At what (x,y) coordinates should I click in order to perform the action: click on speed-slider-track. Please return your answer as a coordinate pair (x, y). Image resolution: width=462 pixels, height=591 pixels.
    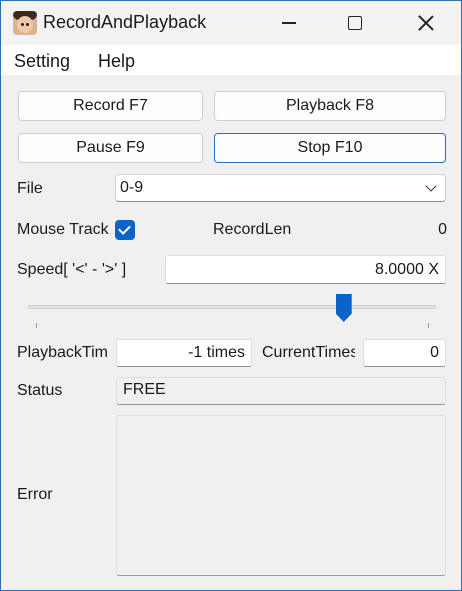
    Looking at the image, I should click on (232, 307).